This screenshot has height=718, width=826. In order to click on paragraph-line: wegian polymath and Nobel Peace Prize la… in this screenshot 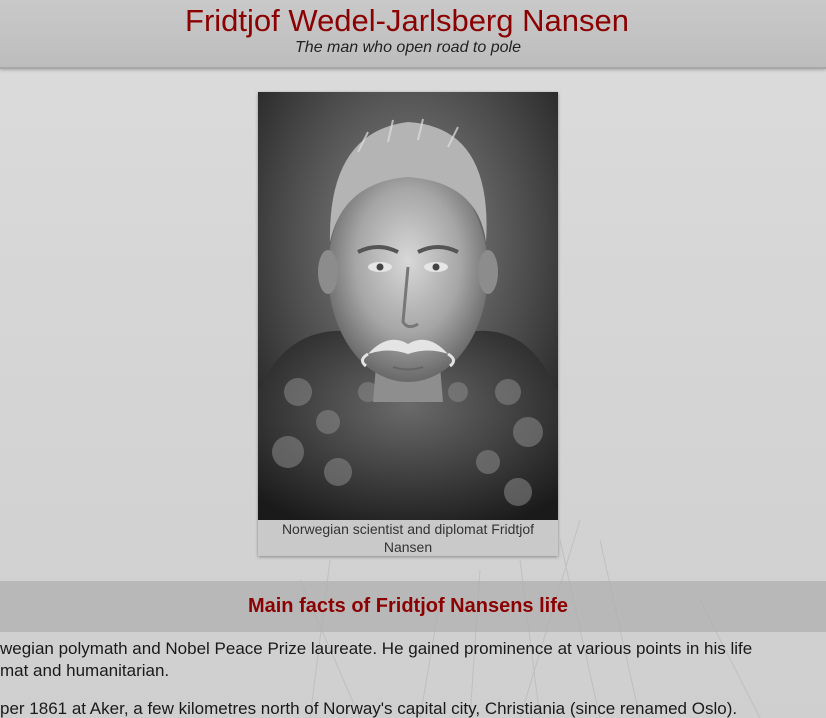, I will do `click(376, 648)`.